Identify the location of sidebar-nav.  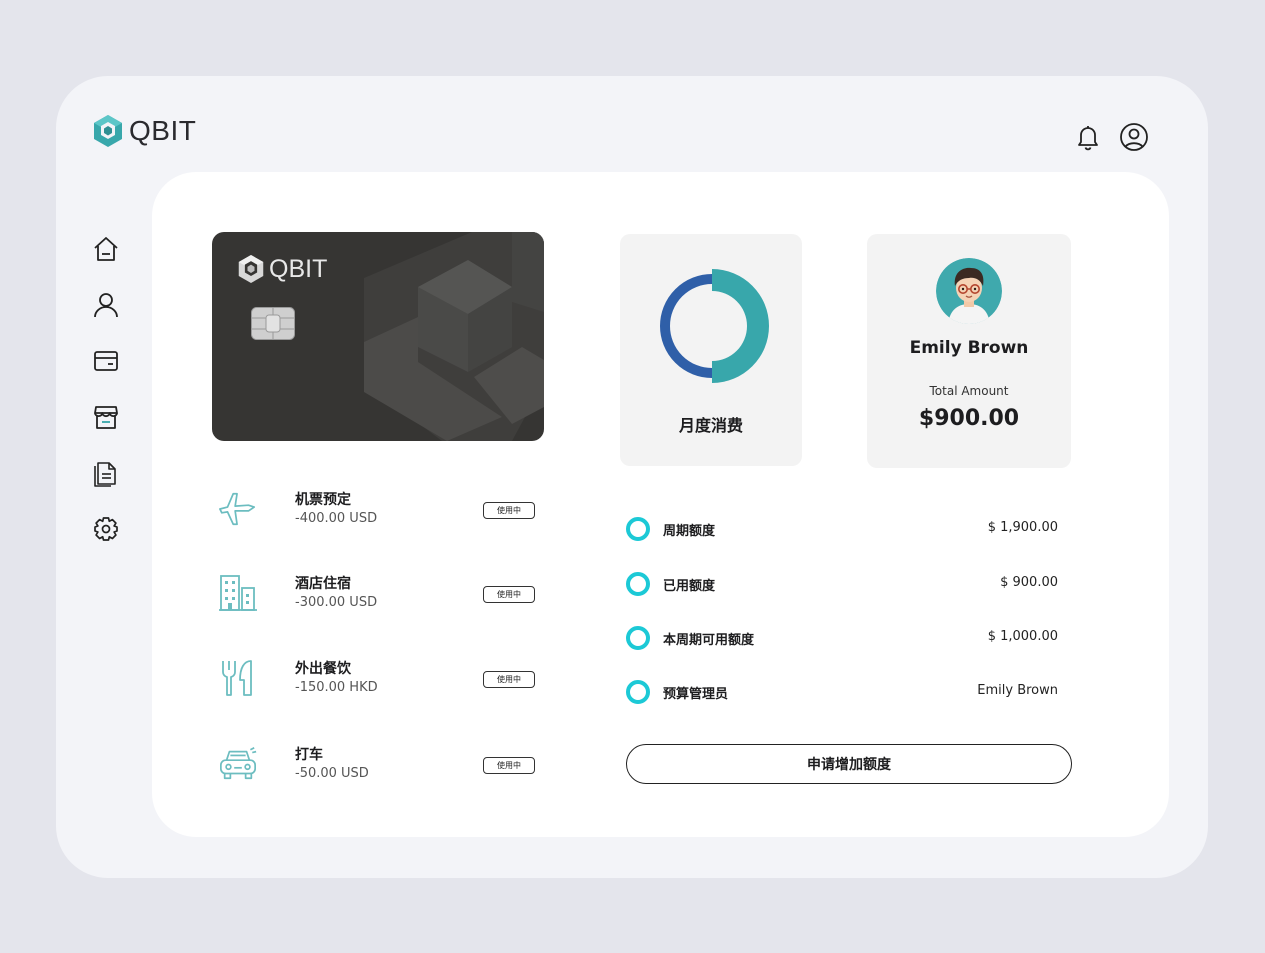
(106, 401).